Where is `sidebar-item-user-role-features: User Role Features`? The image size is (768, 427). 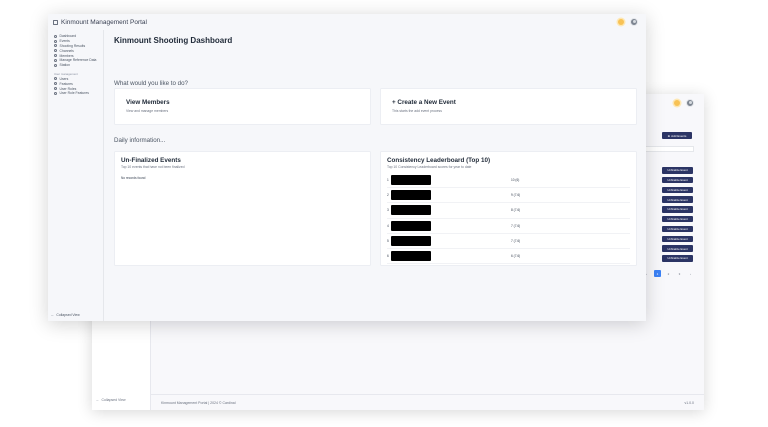
sidebar-item-user-role-features: User Role Features is located at coordinates (78, 93).